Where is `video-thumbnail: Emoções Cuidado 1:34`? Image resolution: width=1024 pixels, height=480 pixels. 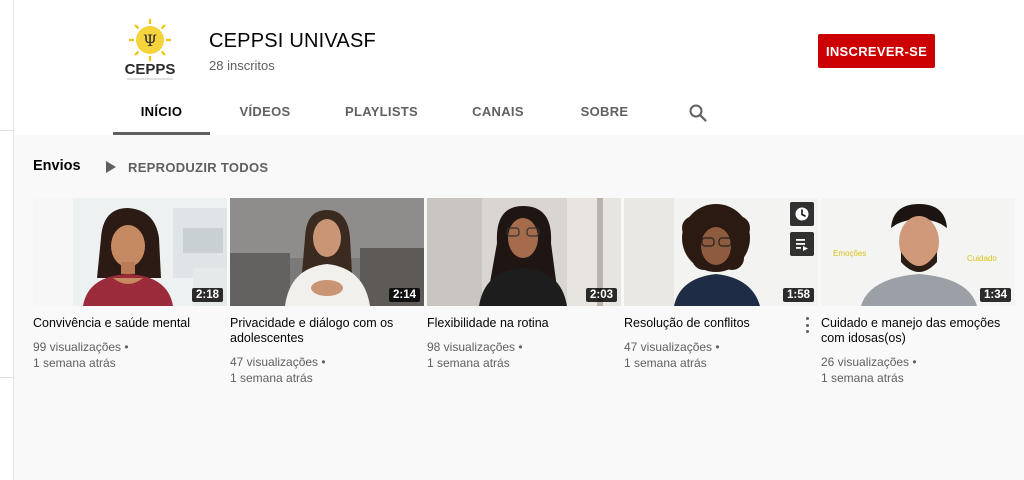 video-thumbnail: Emoções Cuidado 1:34 is located at coordinates (918, 252).